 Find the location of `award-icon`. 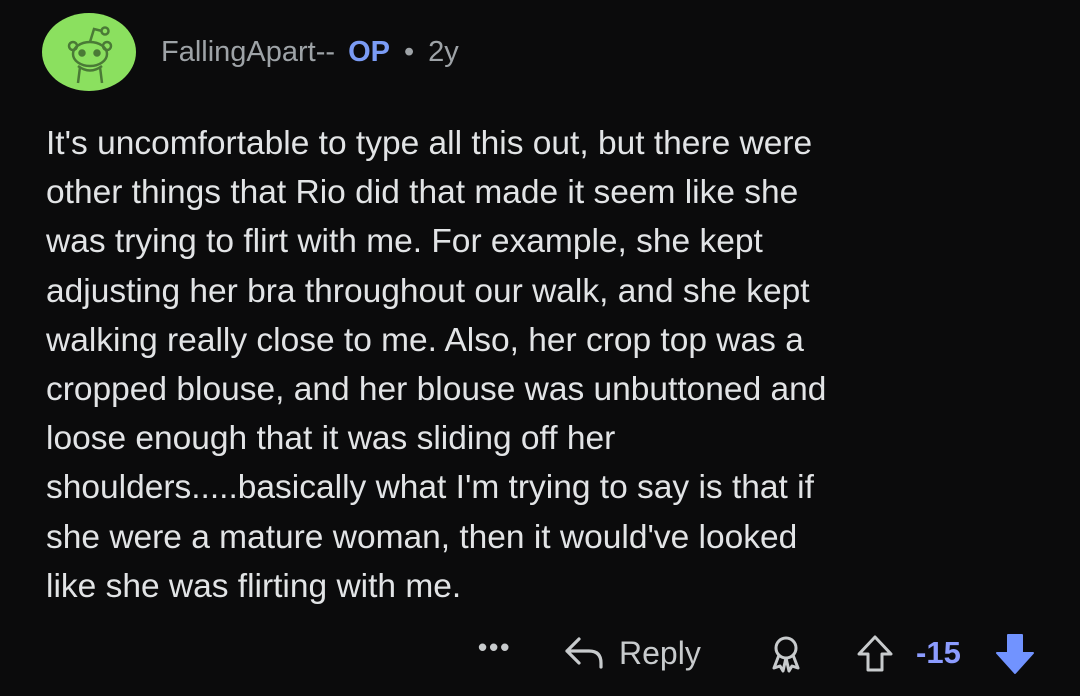

award-icon is located at coordinates (786, 654).